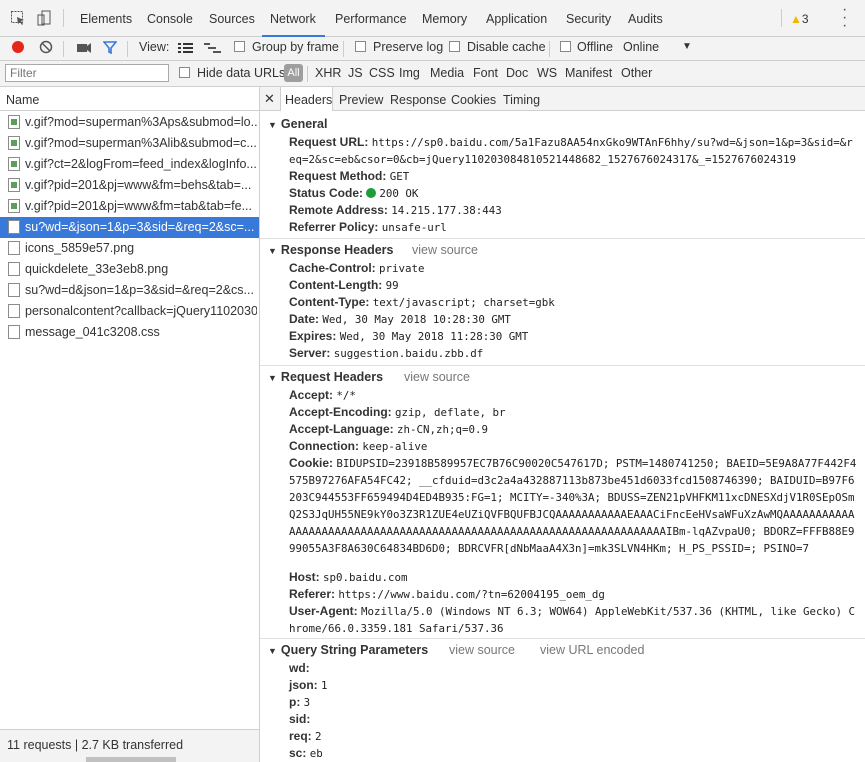  Describe the element at coordinates (463, 302) in the screenshot. I see `response-header-value: text/javascript; charset=gbk` at that location.